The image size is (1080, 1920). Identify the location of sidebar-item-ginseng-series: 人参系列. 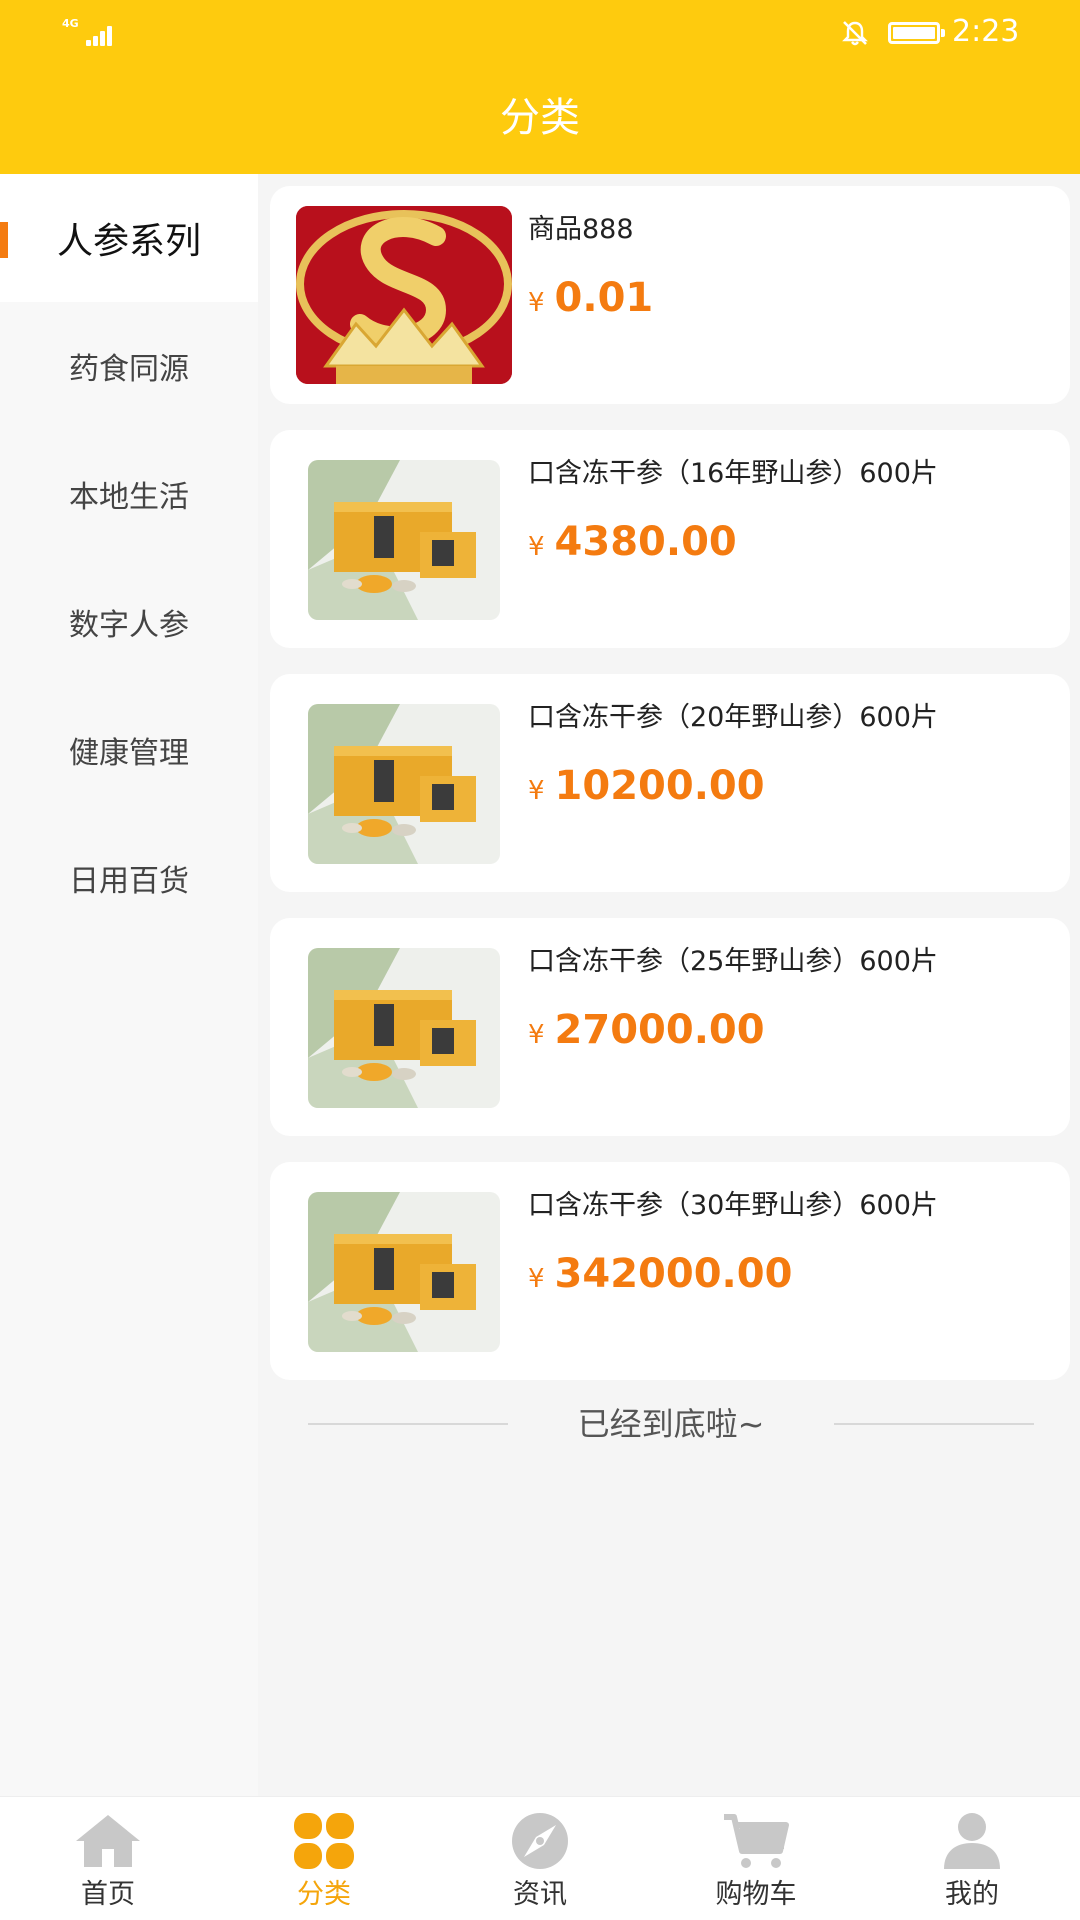
(129, 238).